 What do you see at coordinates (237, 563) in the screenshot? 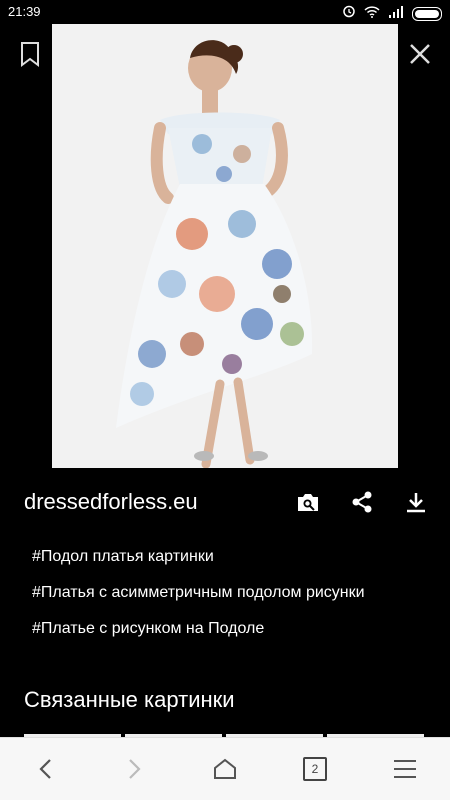
I see `tag-item: #Подол платья картинки` at bounding box center [237, 563].